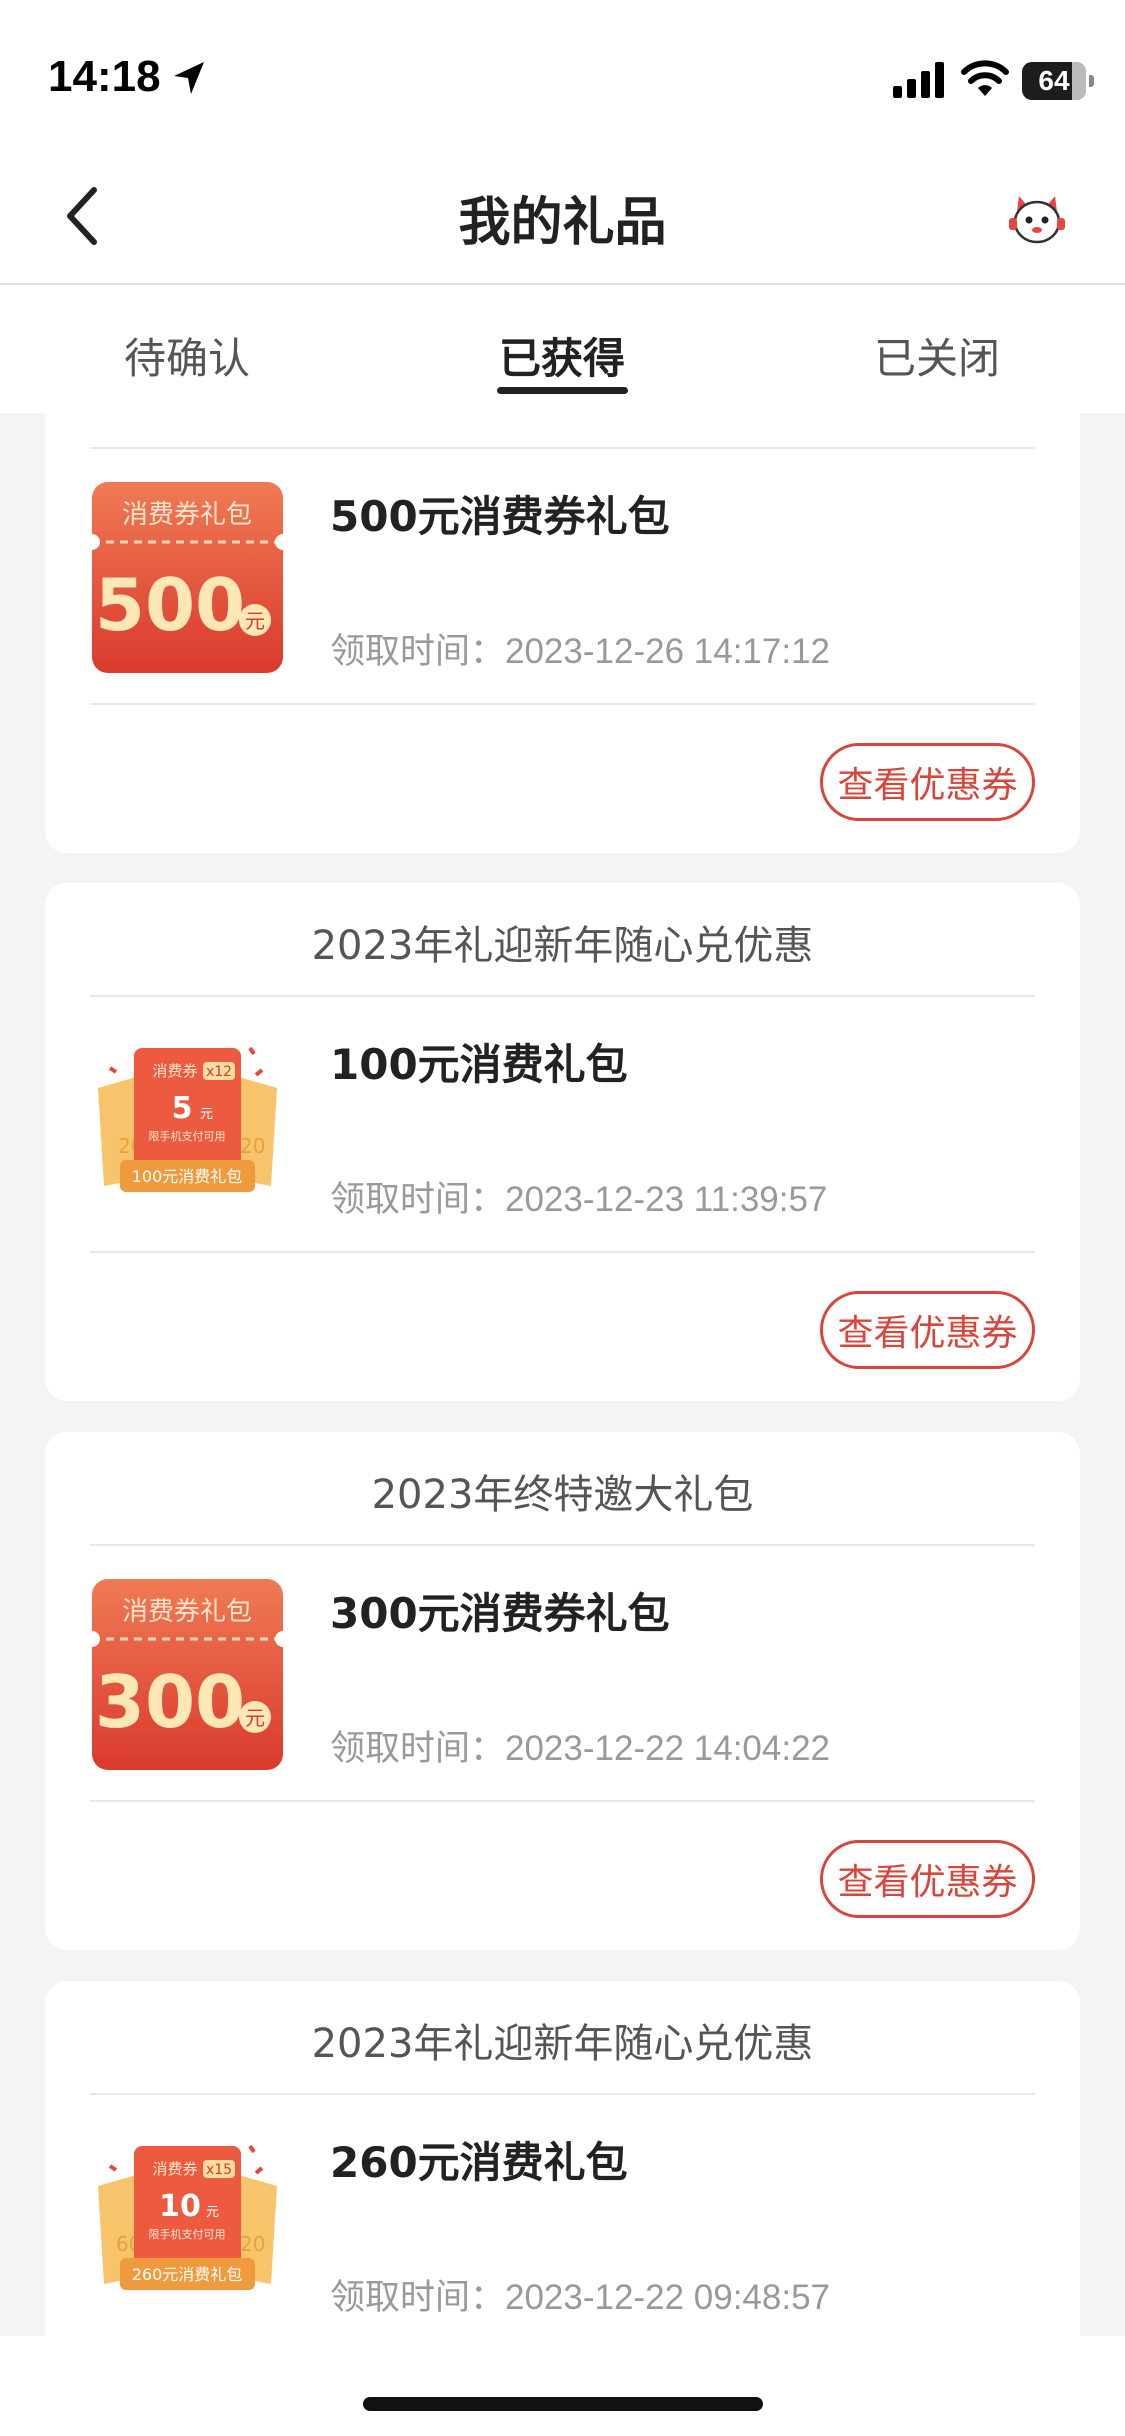 The image size is (1125, 2436). I want to click on bundle-amount: 10, so click(180, 2206).